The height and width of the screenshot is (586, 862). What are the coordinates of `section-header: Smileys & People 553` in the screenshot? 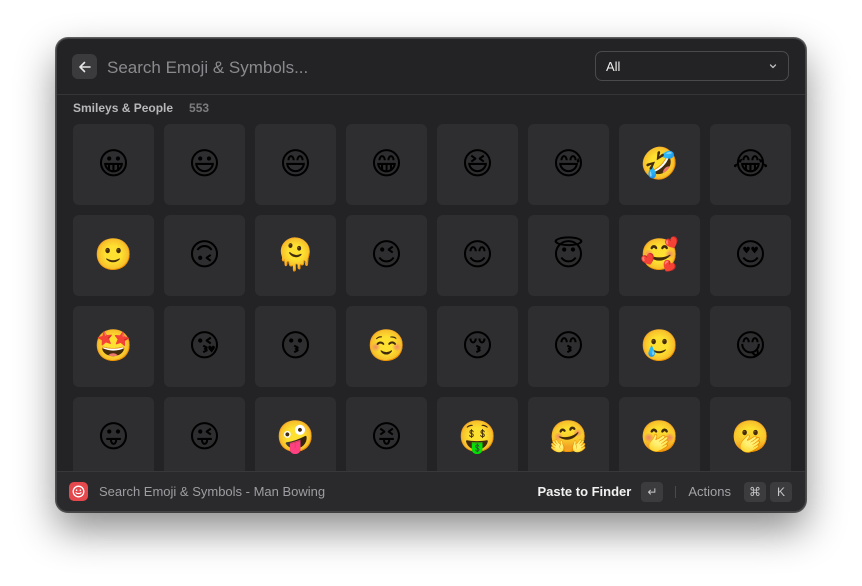 It's located at (141, 108).